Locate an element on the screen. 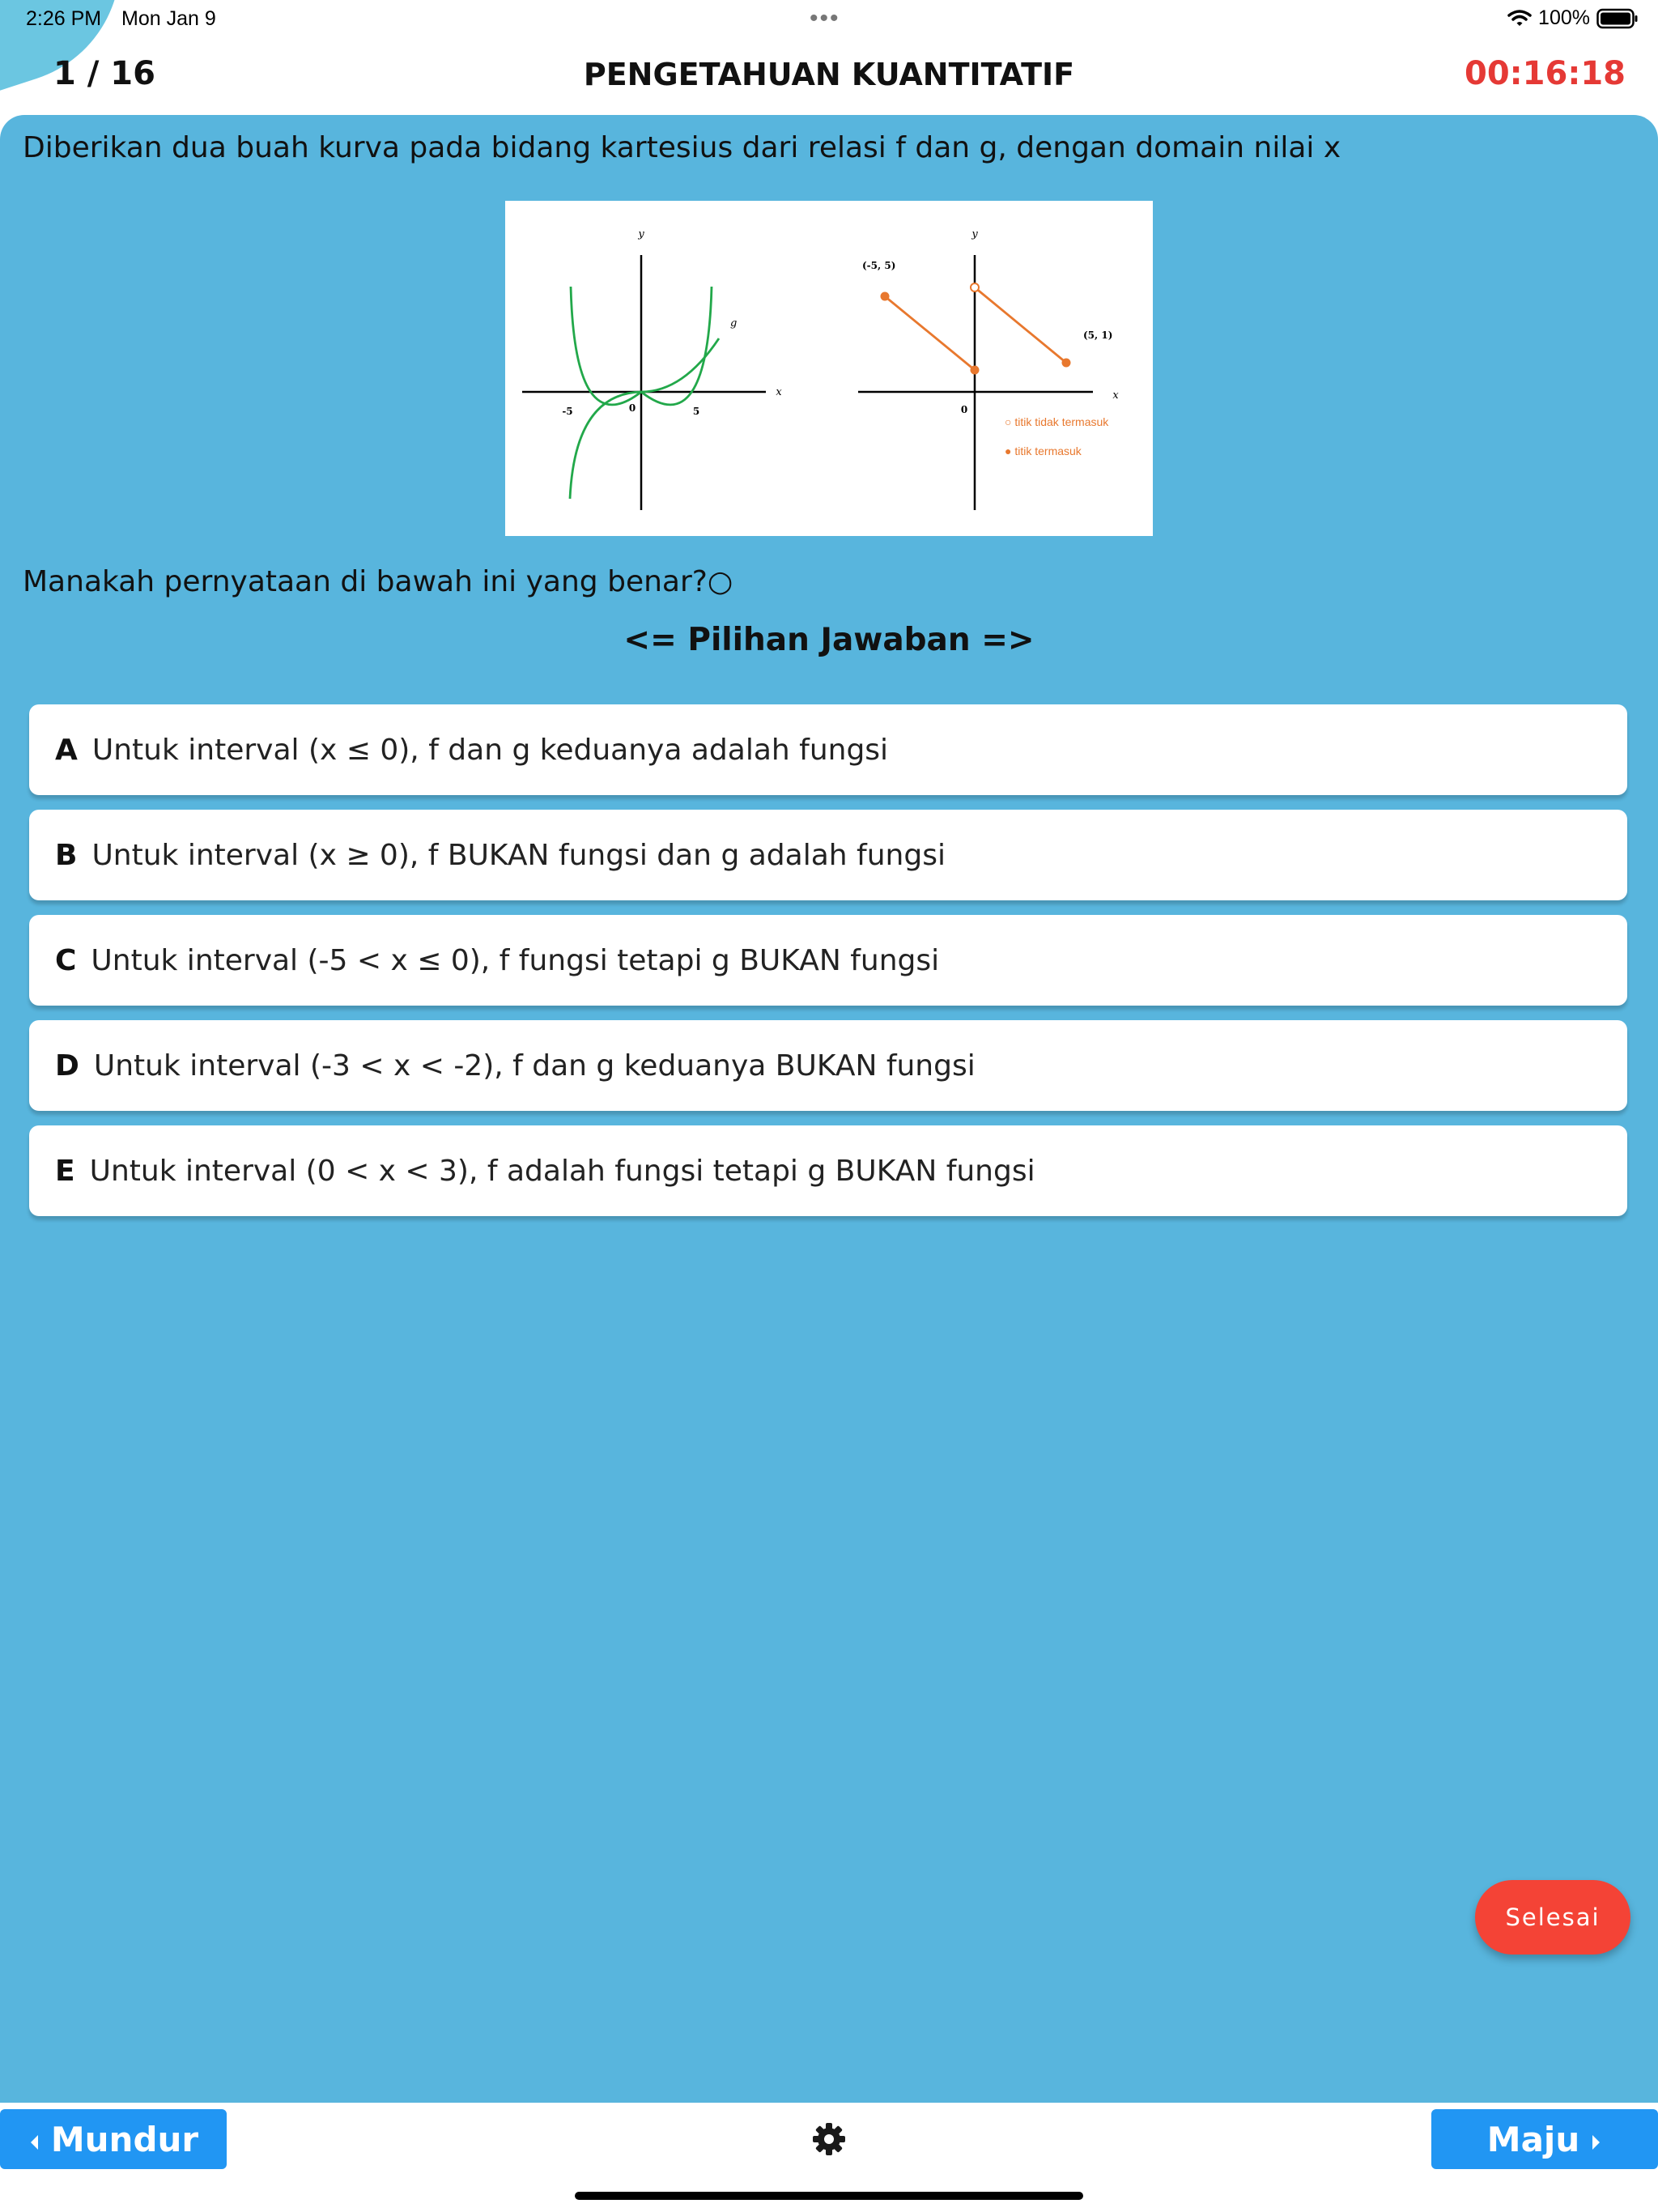  bottom-navigation: Mundur Maju is located at coordinates (829, 2157).